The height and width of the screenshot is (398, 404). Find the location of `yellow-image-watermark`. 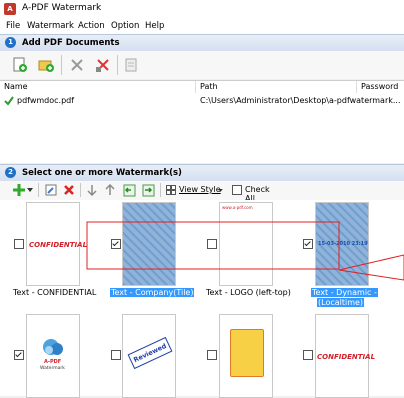

yellow-image-watermark is located at coordinates (247, 353).